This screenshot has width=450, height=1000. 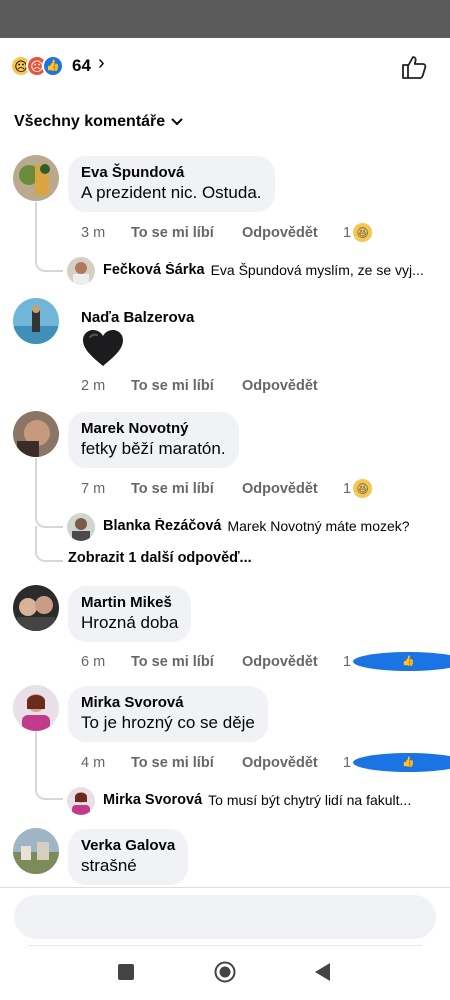 I want to click on comment-author: Verka Galova, so click(x=128, y=845).